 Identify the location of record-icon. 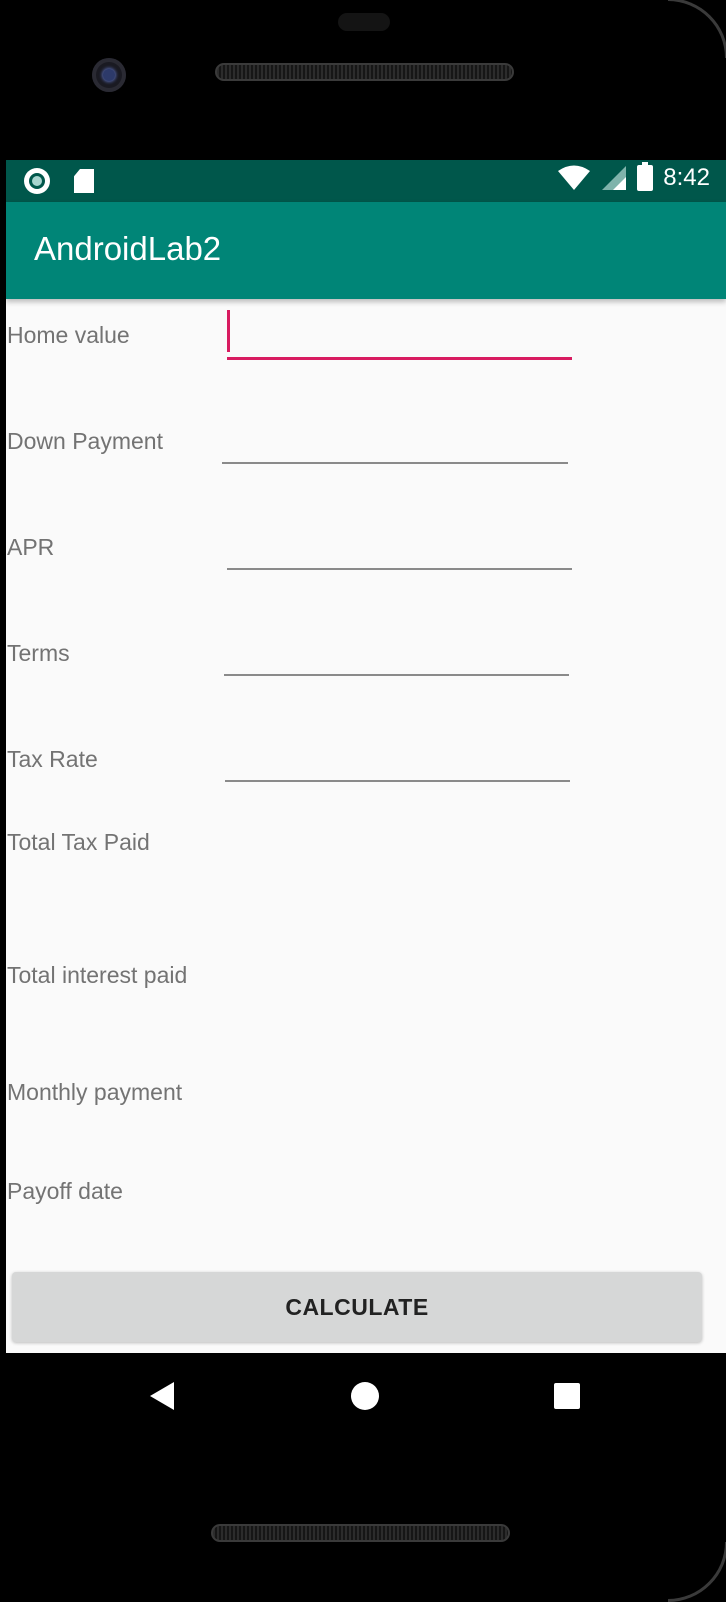
(37, 181).